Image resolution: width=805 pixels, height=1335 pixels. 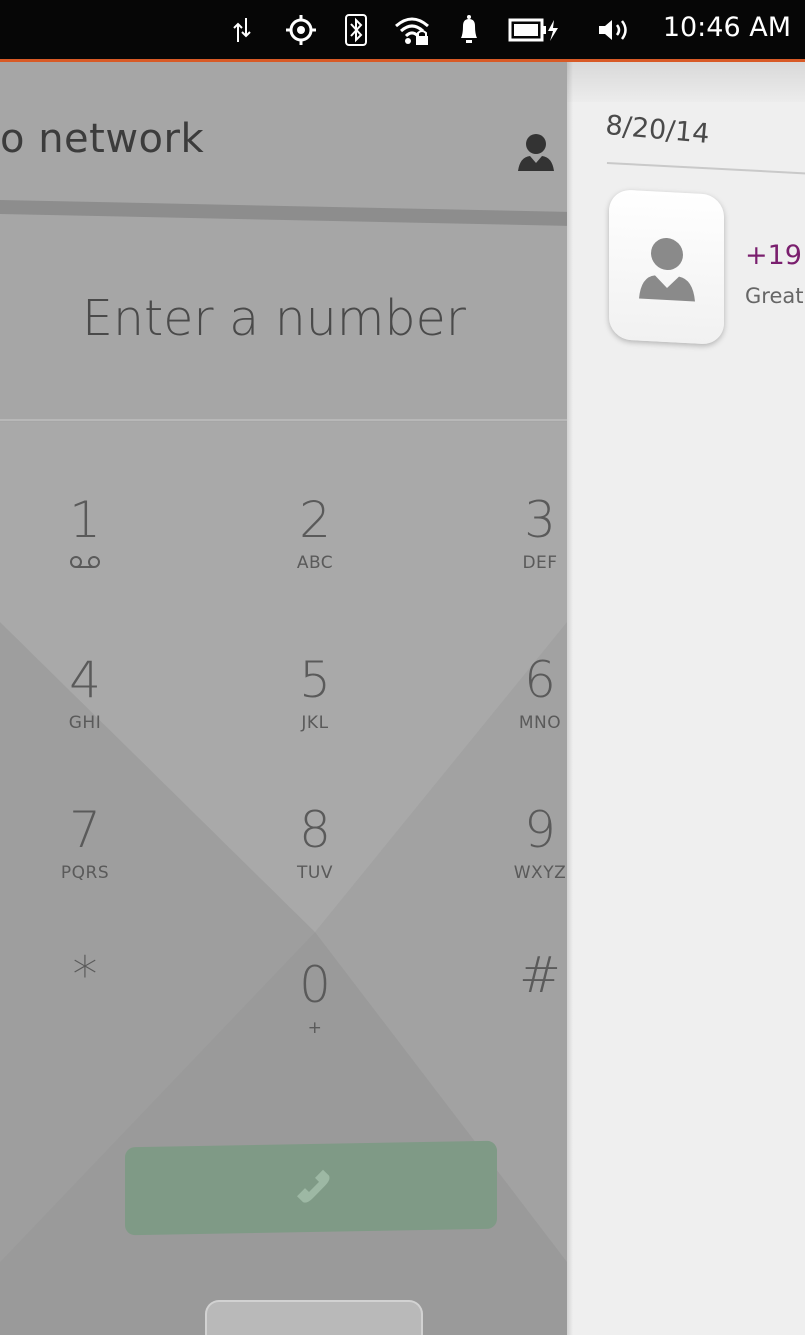 What do you see at coordinates (540, 975) in the screenshot?
I see `key-digit: #` at bounding box center [540, 975].